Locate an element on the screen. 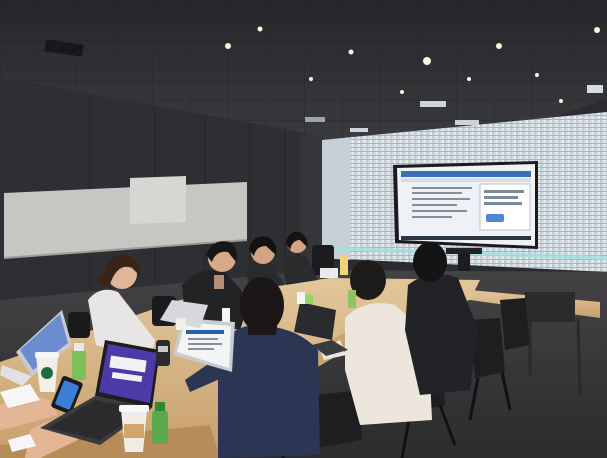  bottle-icon is located at coordinates (79, 361).